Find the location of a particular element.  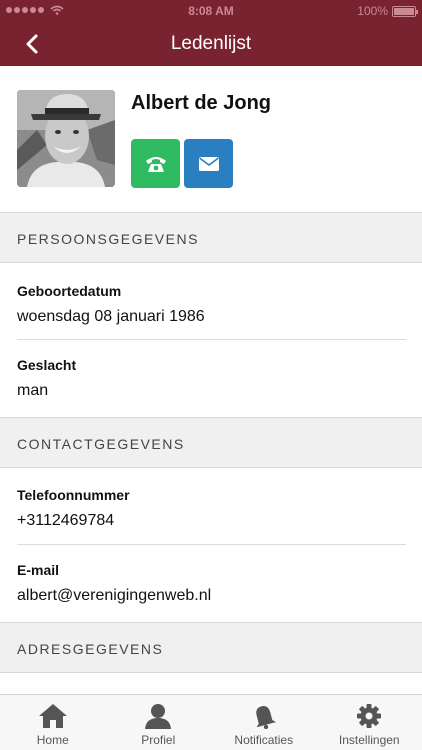

gender-value: man is located at coordinates (33, 390).